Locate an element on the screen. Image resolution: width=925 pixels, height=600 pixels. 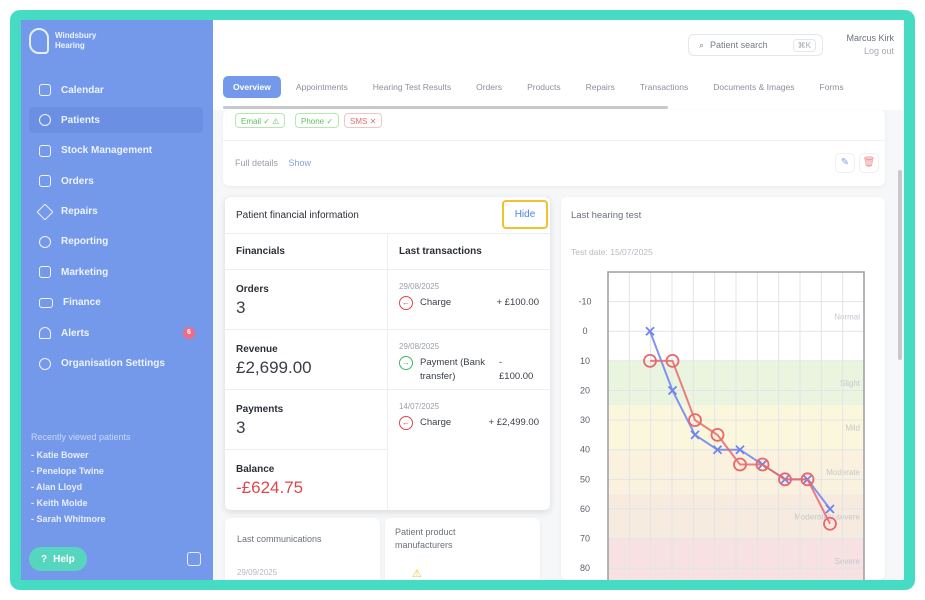
edit-button: ✎ is located at coordinates (845, 163).